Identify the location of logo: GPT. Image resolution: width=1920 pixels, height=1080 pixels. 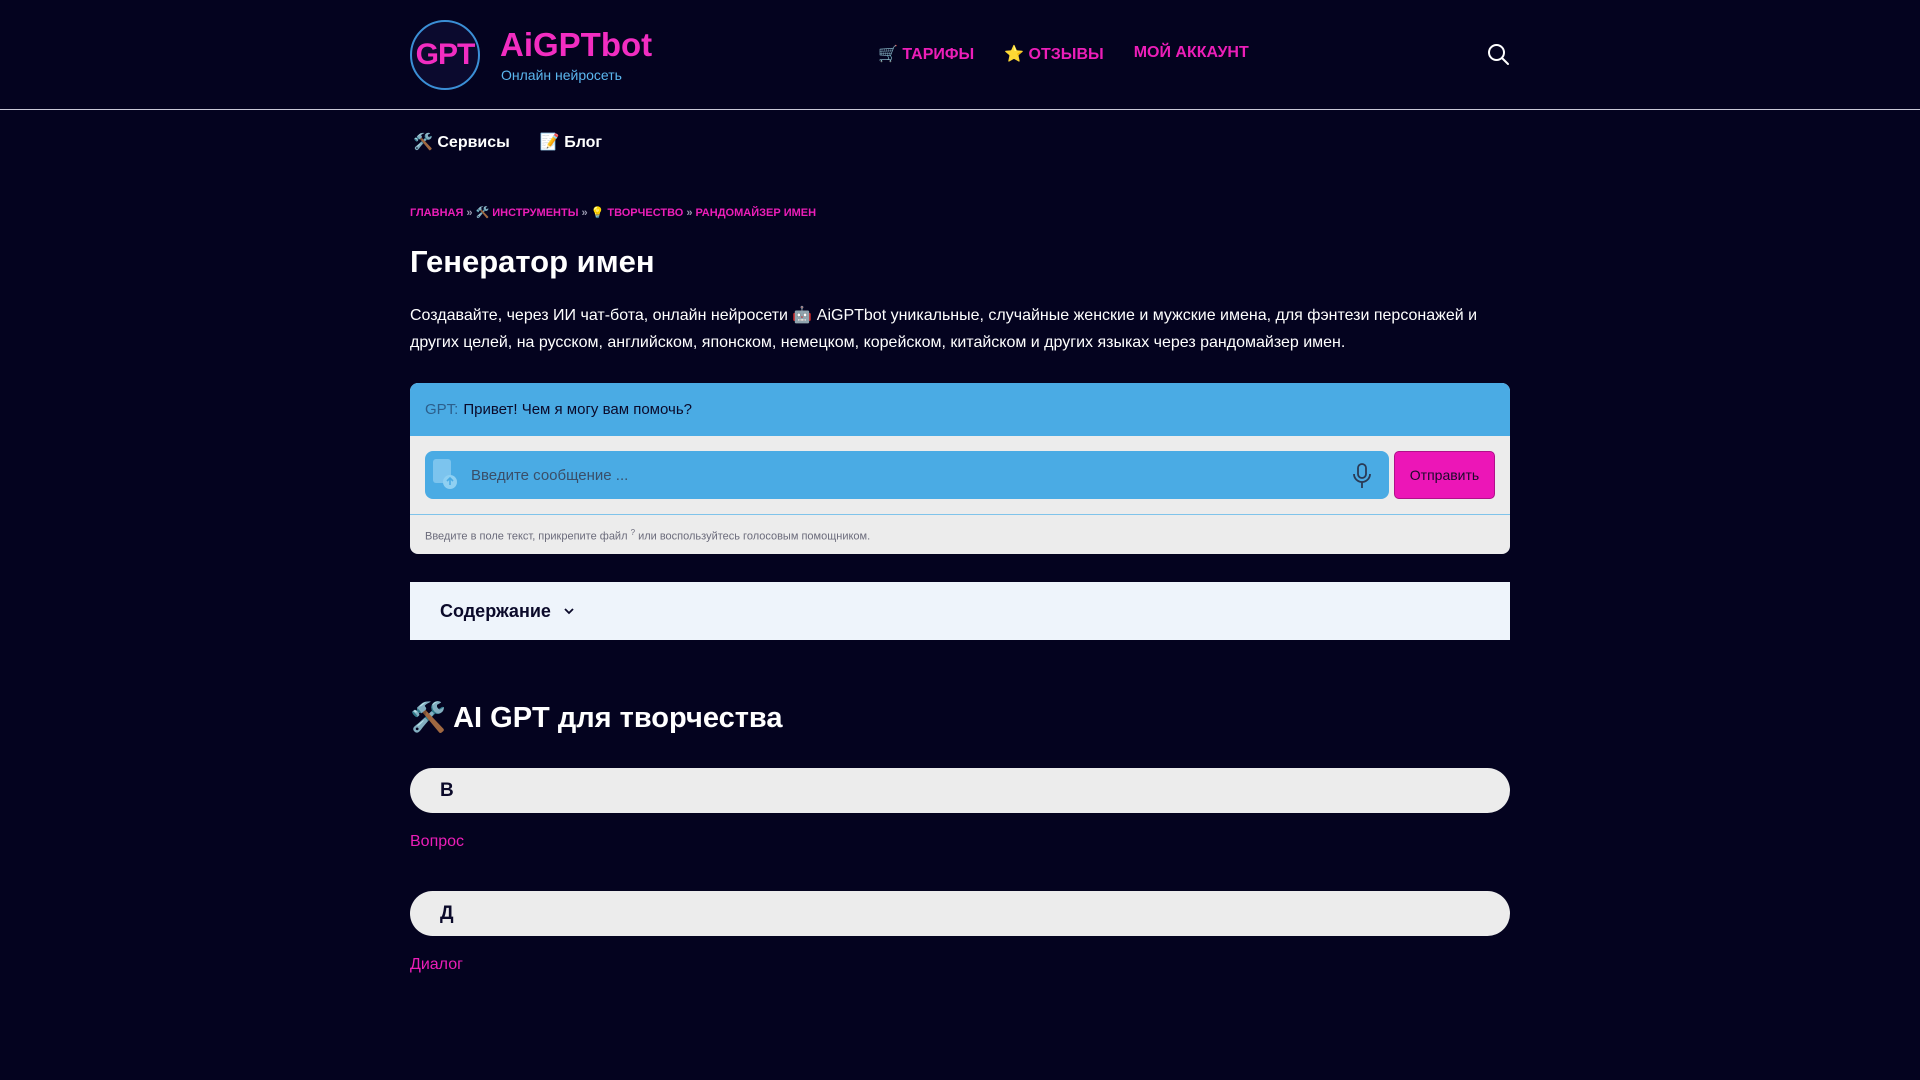
(445, 55).